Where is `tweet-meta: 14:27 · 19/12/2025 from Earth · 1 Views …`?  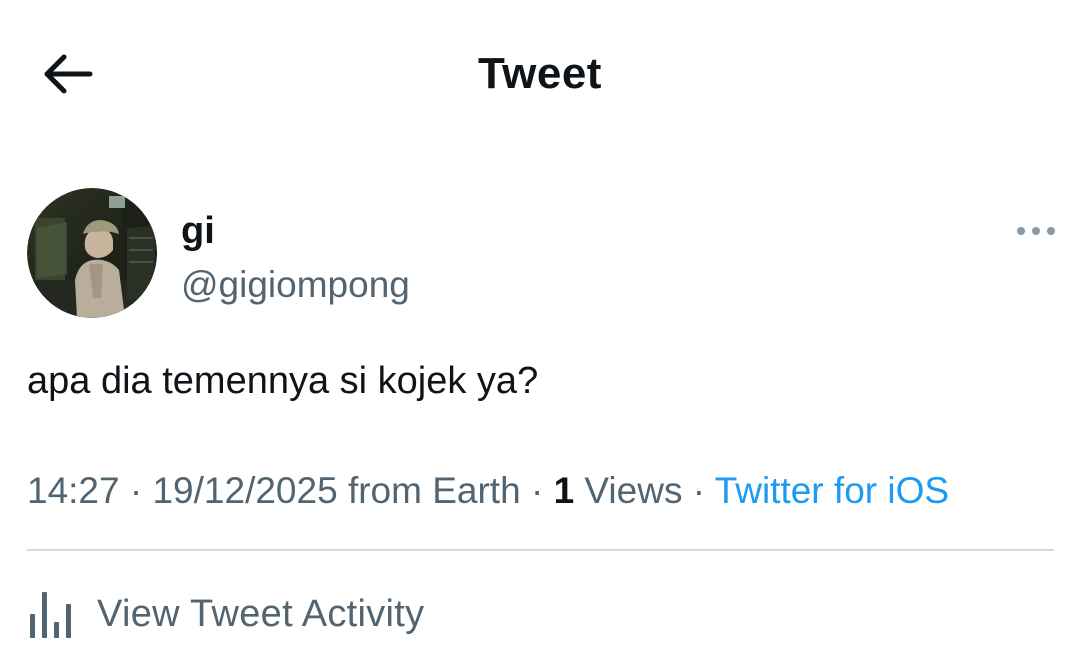 tweet-meta: 14:27 · 19/12/2025 from Earth · 1 Views … is located at coordinates (488, 491).